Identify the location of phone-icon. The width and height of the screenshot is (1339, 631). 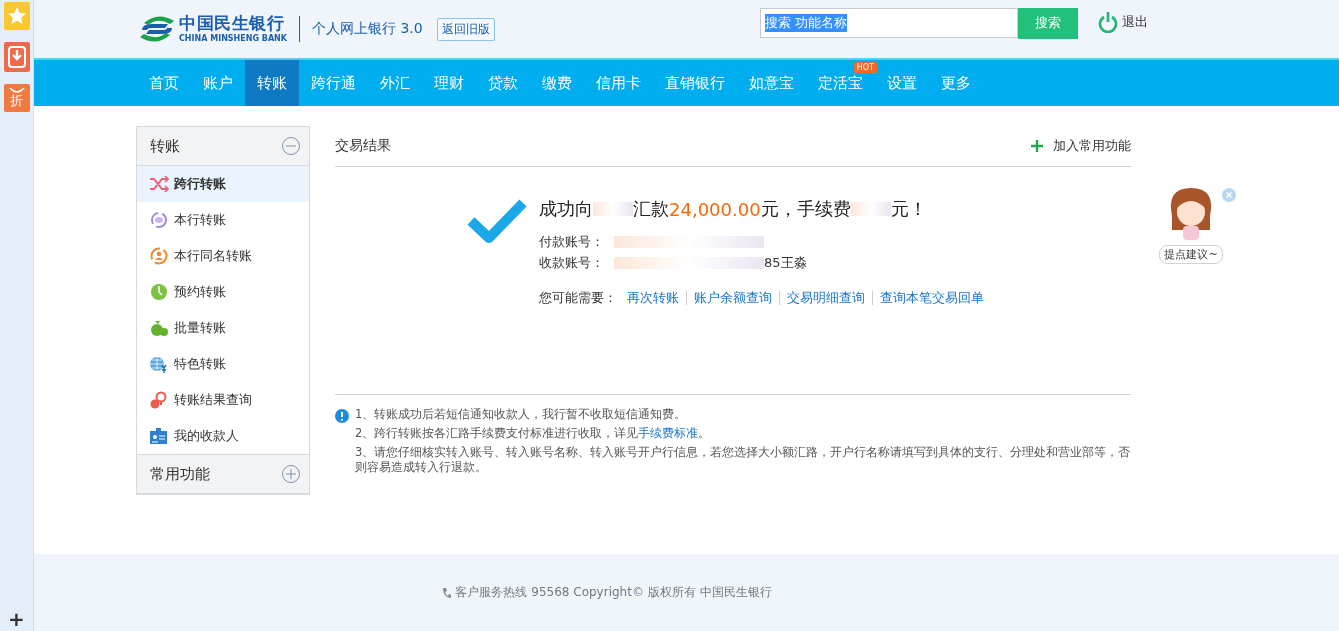
(446, 592).